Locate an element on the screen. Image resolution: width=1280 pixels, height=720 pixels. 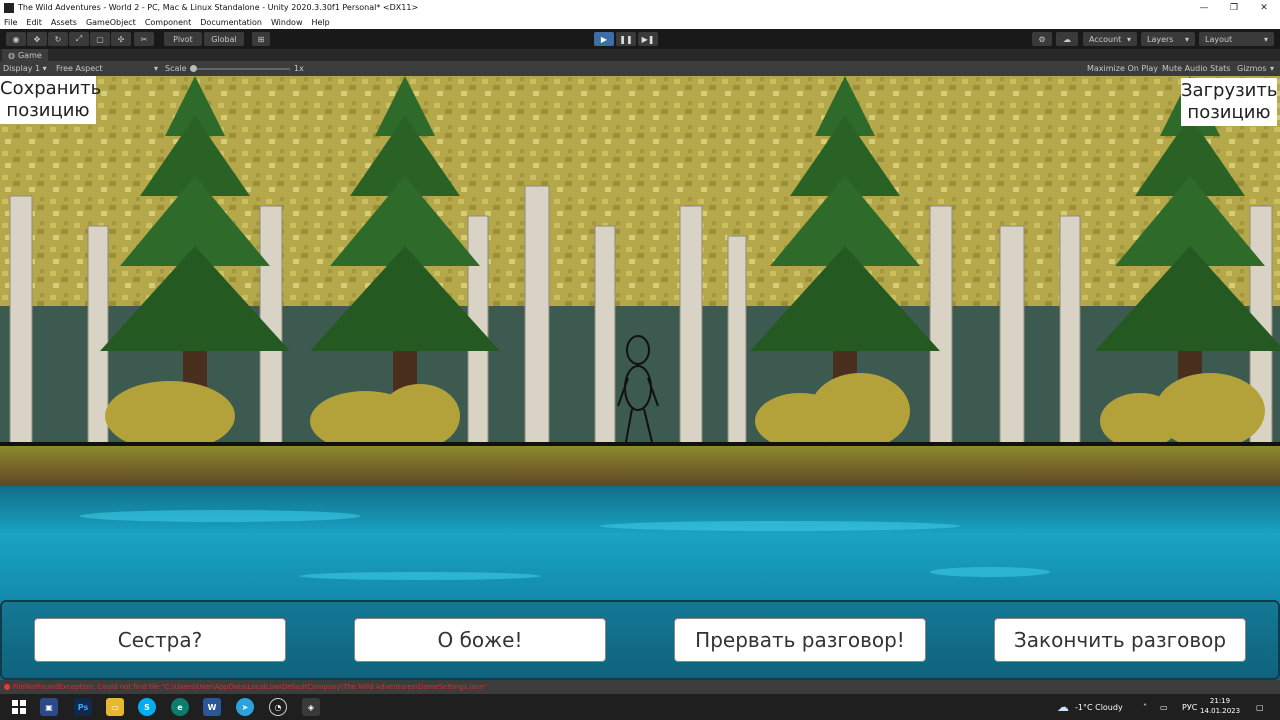
pause-button: ❚❚ is located at coordinates (626, 39).